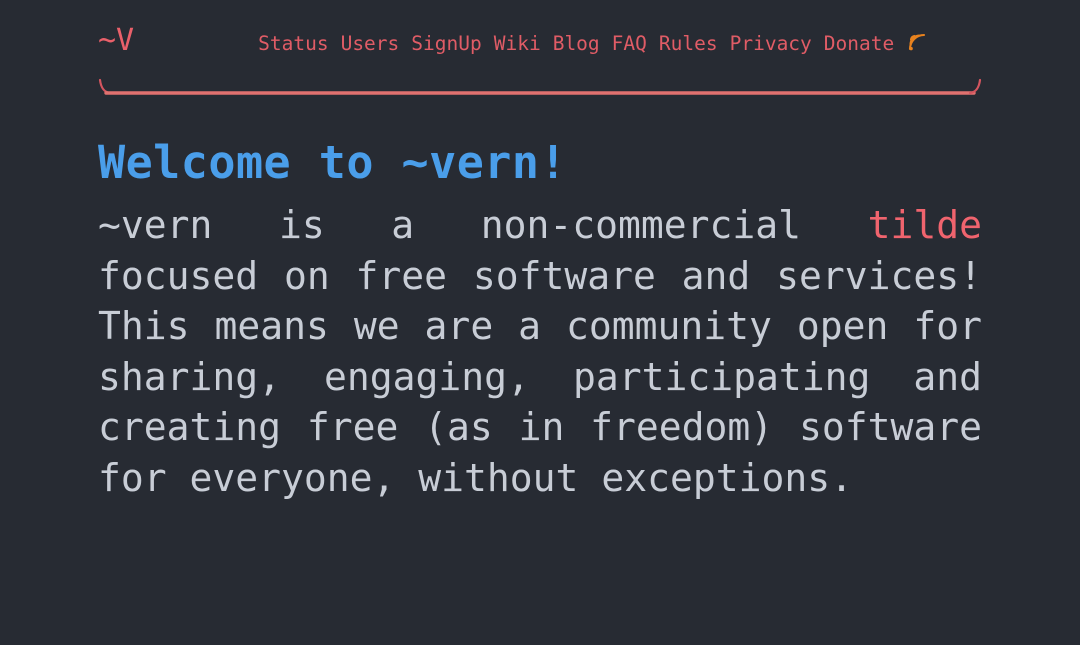 Image resolution: width=1080 pixels, height=645 pixels. I want to click on intro-text-before-link: ~vern is a non-commercial, so click(483, 225).